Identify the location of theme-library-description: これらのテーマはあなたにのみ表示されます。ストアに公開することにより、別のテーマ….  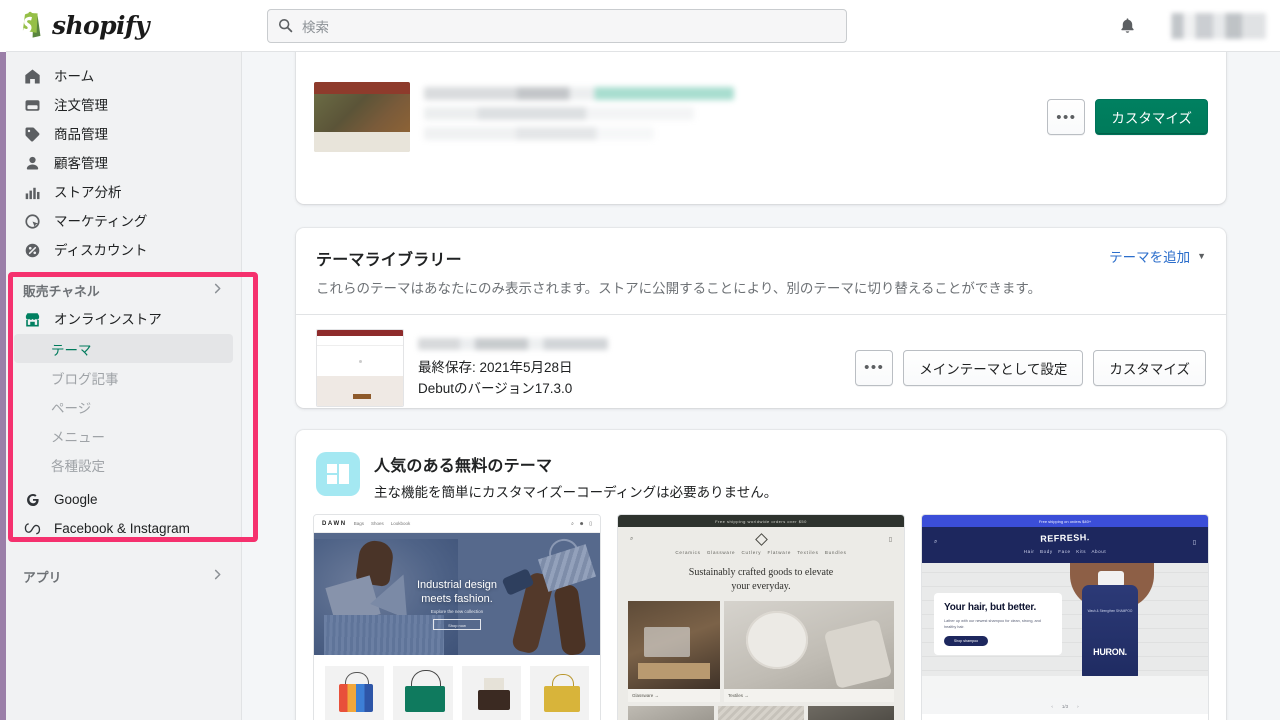
(679, 288).